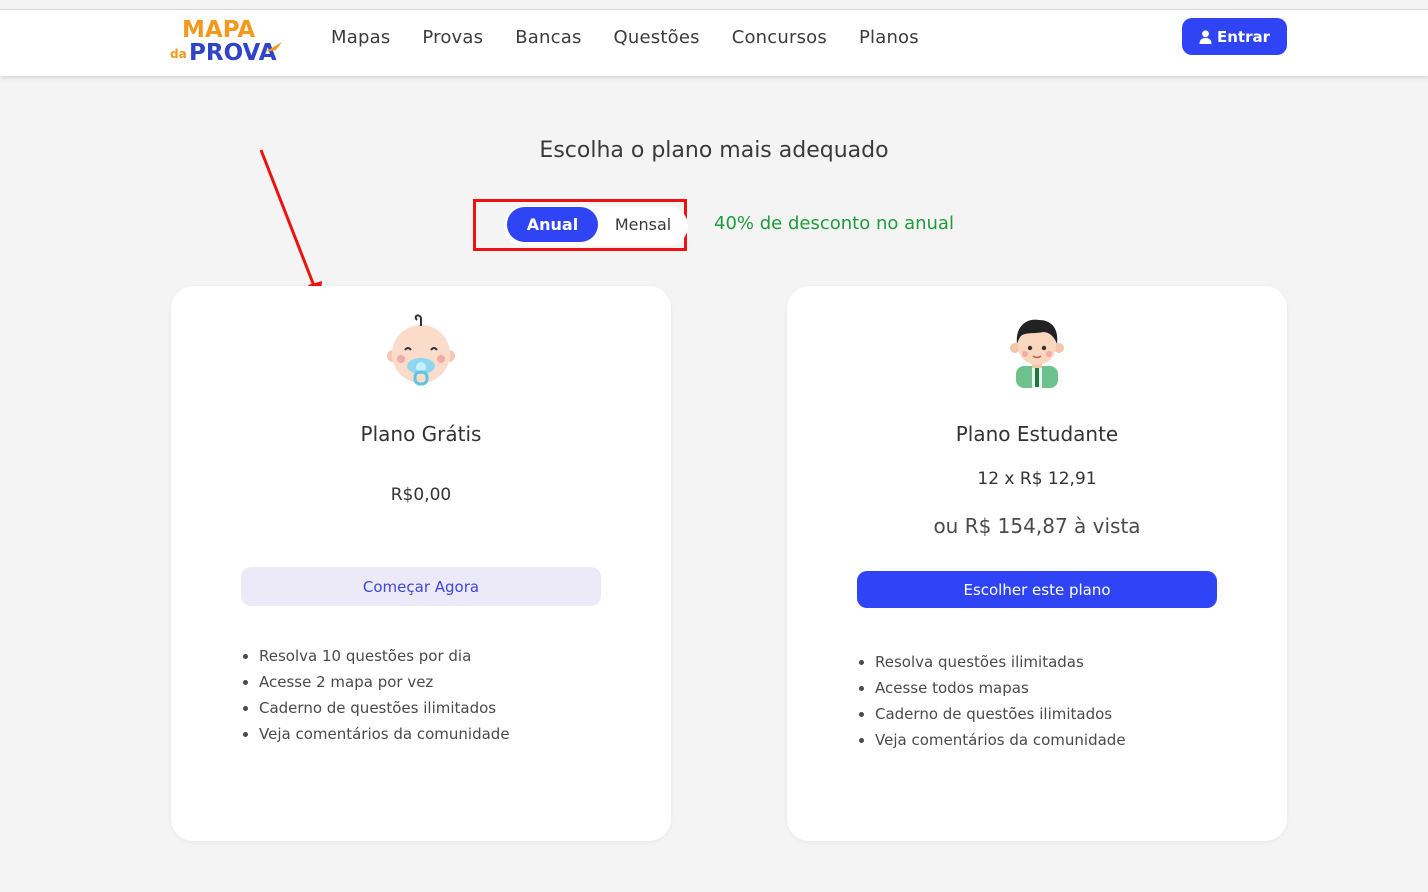  I want to click on page-title: Escolha o plano mais adequado, so click(714, 150).